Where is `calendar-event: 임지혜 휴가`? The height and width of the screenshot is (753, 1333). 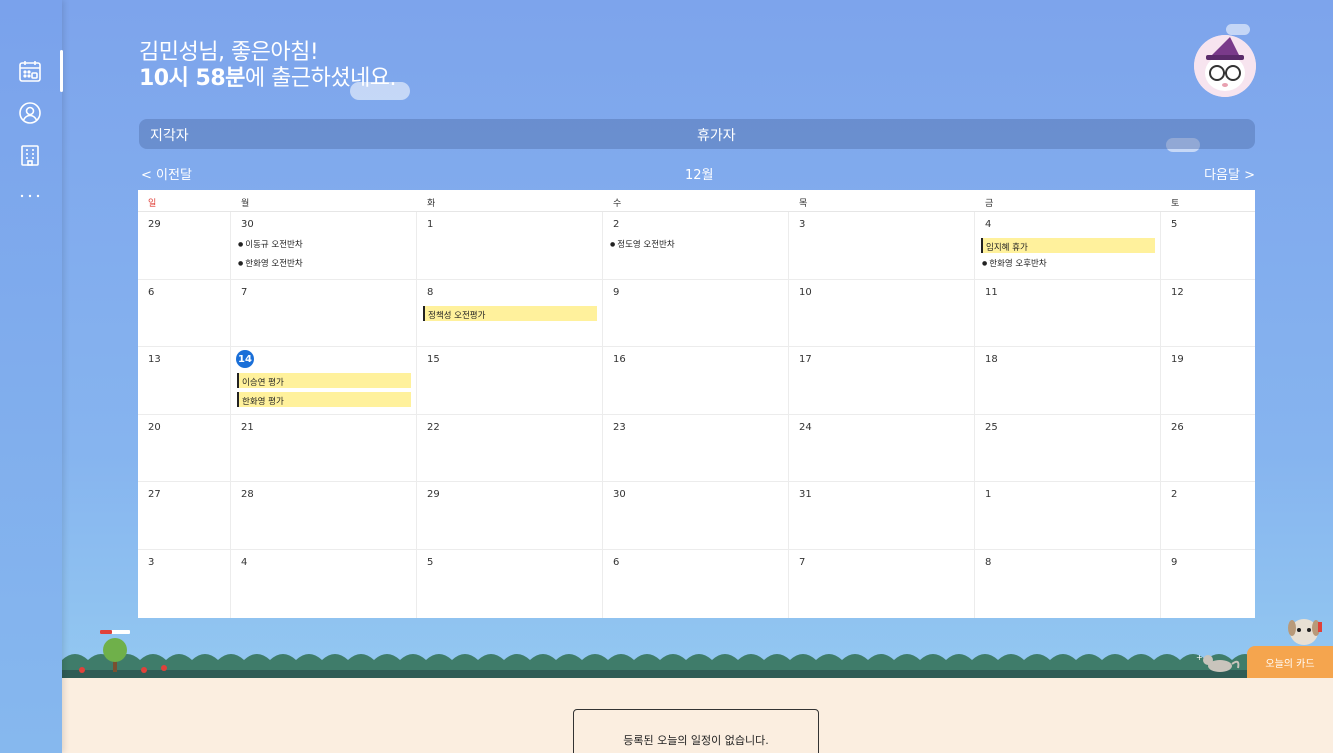 calendar-event: 임지혜 휴가 is located at coordinates (1068, 245).